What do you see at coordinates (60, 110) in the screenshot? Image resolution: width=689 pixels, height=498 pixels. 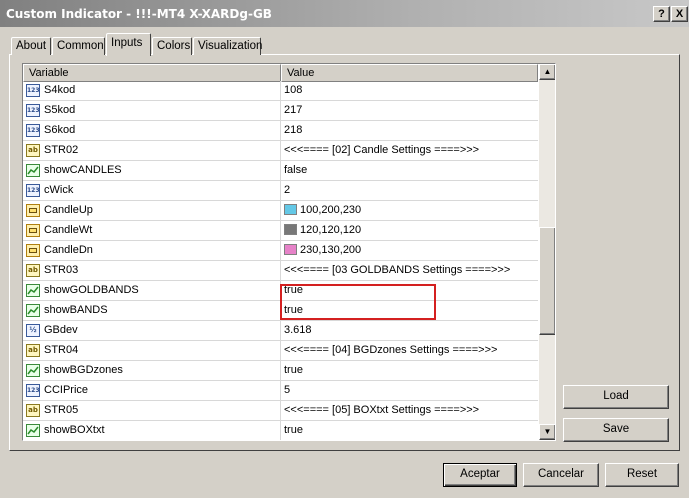 I see `variable-name: S5kod` at bounding box center [60, 110].